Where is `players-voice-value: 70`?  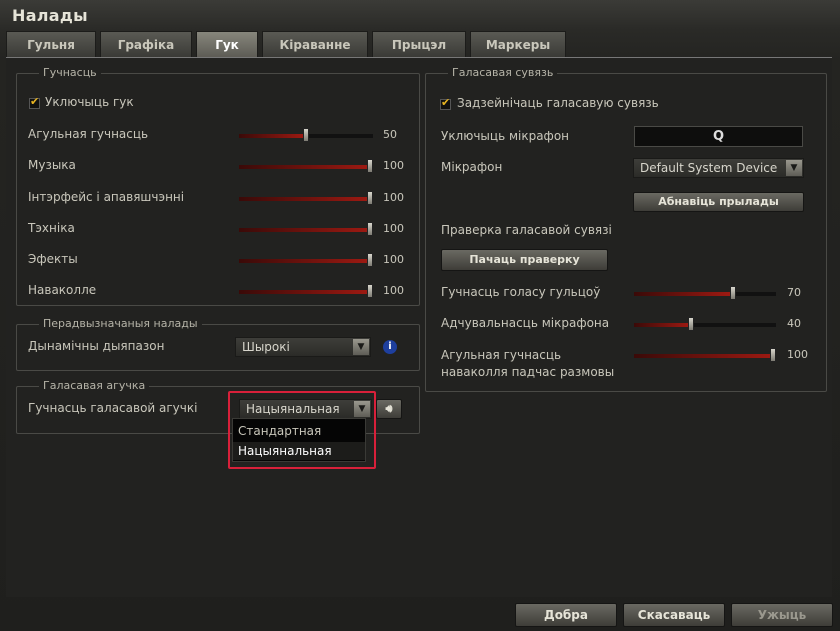
players-voice-value: 70 is located at coordinates (794, 292).